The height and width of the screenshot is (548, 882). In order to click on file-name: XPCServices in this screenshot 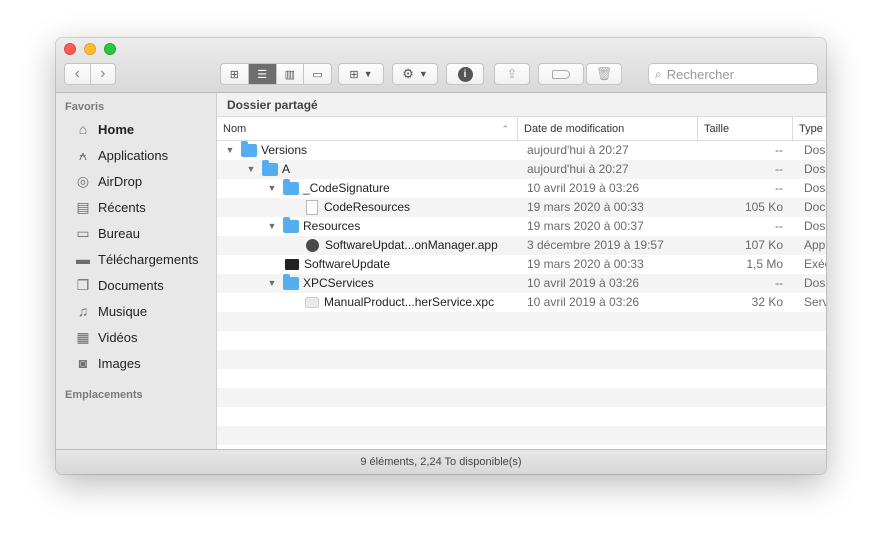, I will do `click(338, 283)`.